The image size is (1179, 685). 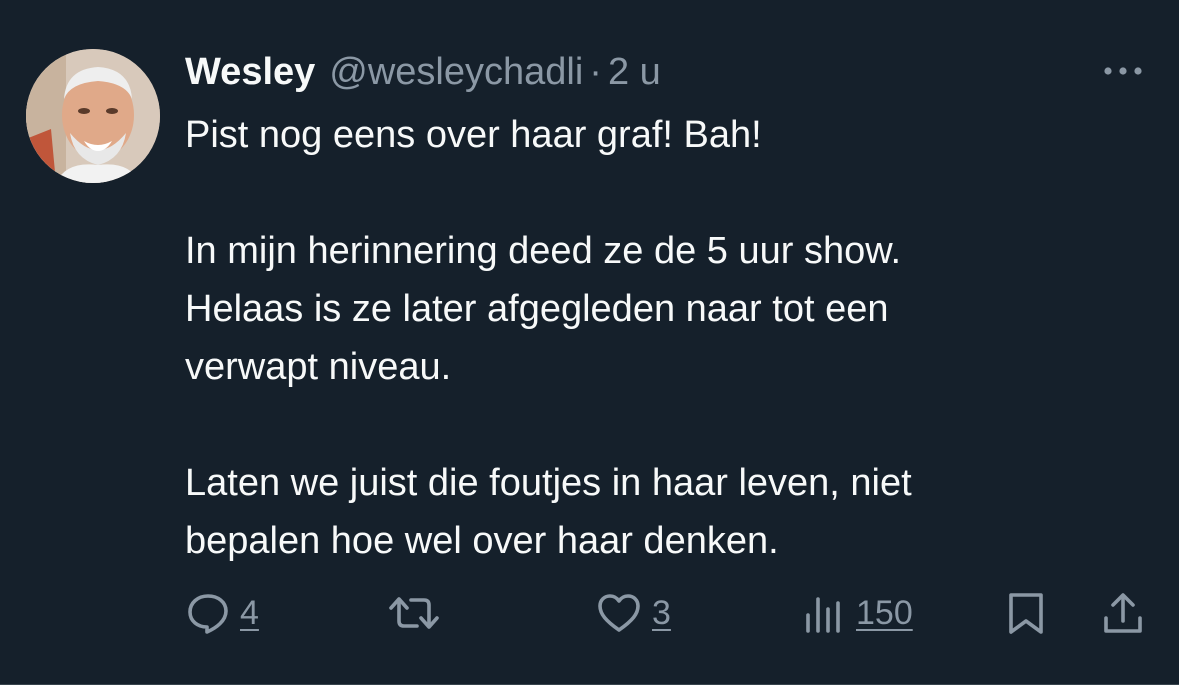 I want to click on share-button, so click(x=1123, y=613).